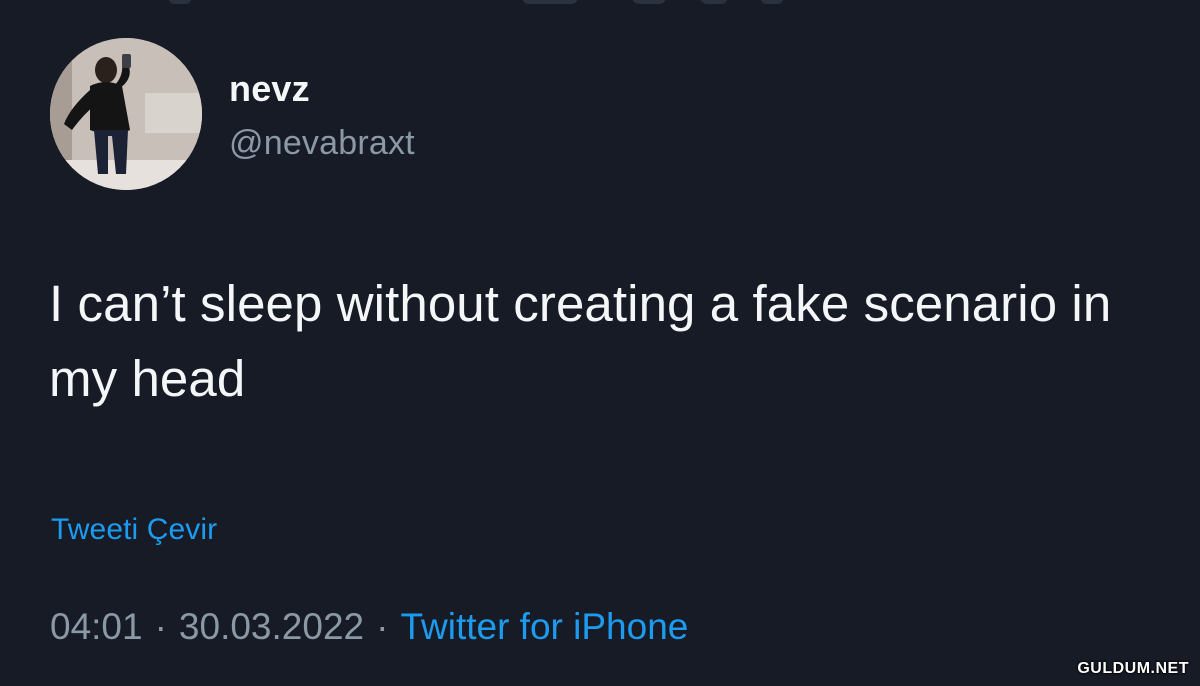 This screenshot has width=1200, height=686. Describe the element at coordinates (369, 626) in the screenshot. I see `tweet-meta: 04:01 · 30.03.2022 · Twitter for iPhone` at that location.